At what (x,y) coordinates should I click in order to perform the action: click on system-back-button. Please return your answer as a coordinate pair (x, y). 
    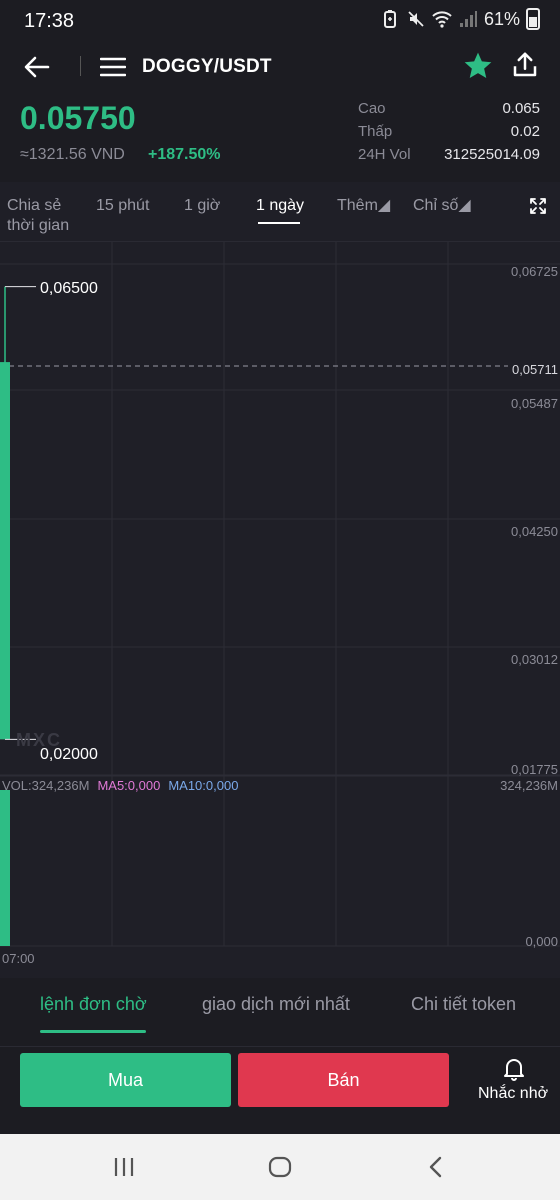
    Looking at the image, I should click on (436, 1167).